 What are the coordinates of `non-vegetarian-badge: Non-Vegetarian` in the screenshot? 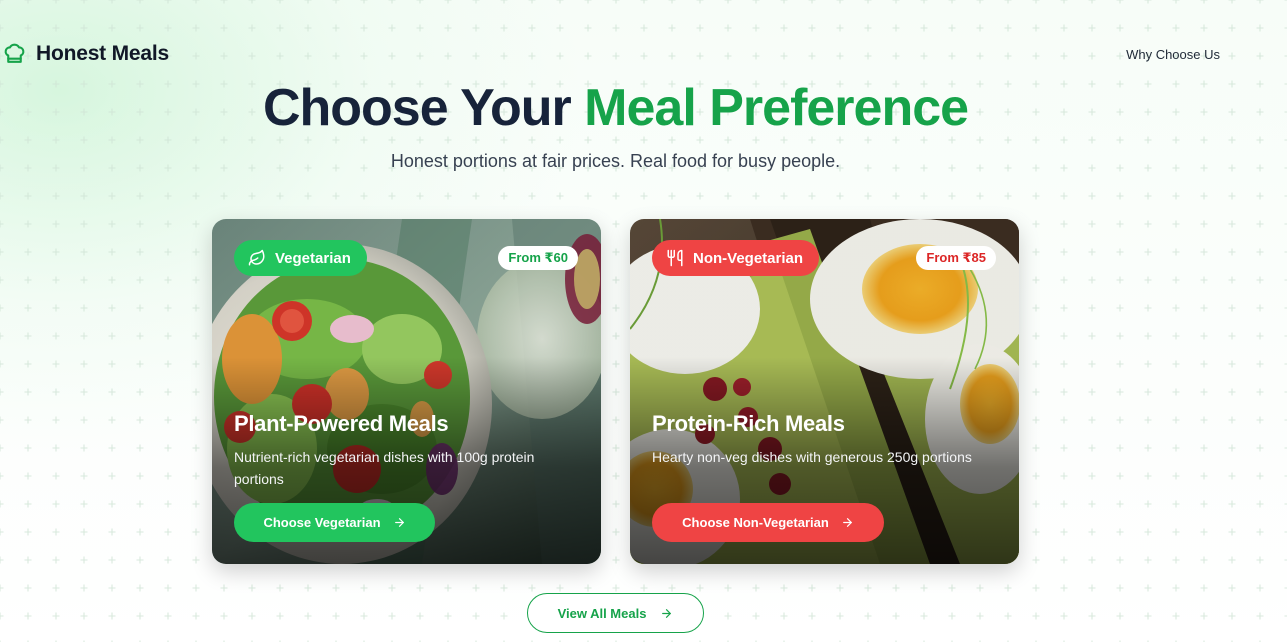 It's located at (736, 258).